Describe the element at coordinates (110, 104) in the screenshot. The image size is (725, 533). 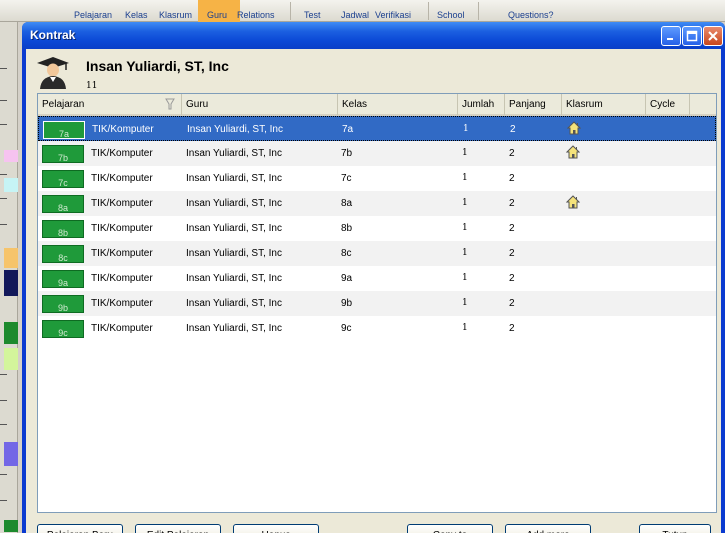
I see `column-header-pelajaran: Pelajaran` at that location.